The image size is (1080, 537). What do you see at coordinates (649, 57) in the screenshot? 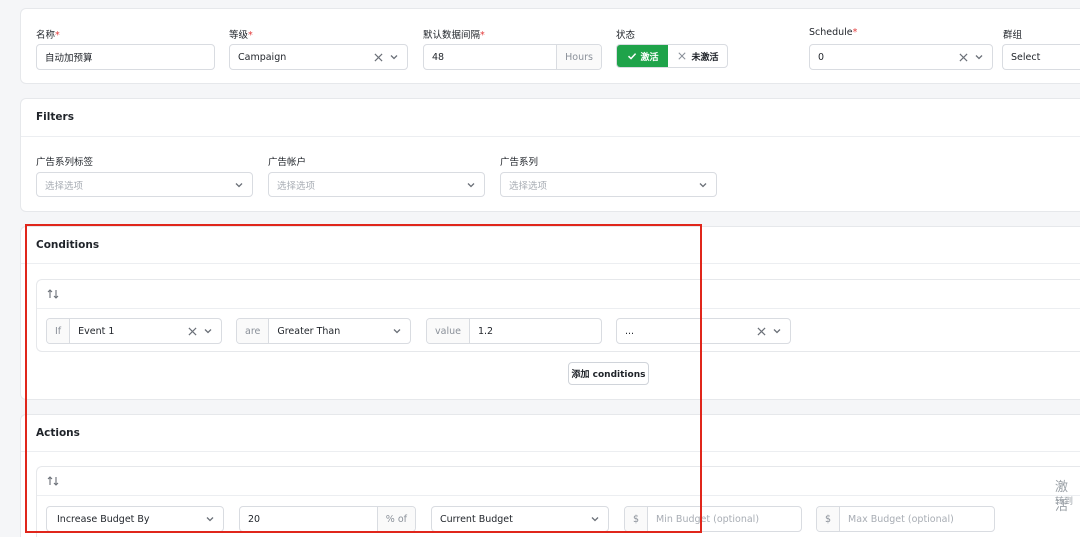
I see `status-active-label: 激活` at bounding box center [649, 57].